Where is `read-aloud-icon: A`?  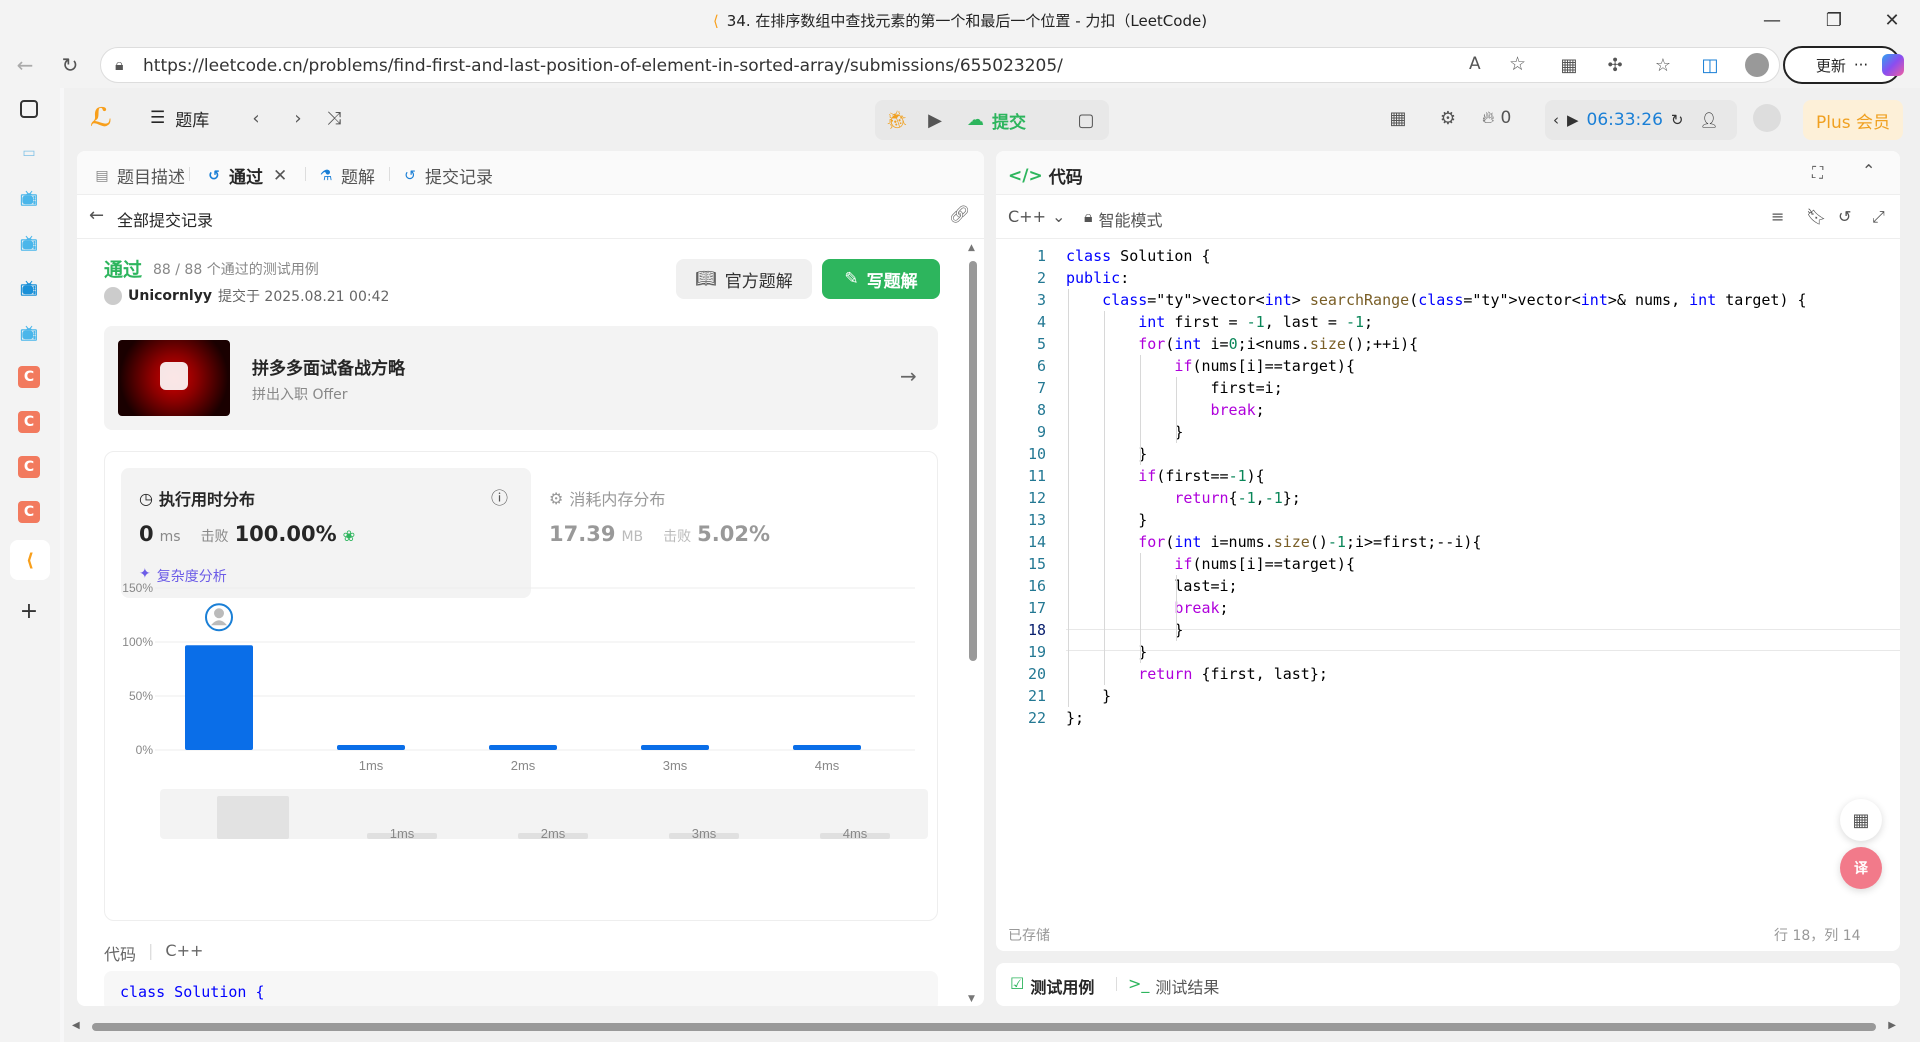 read-aloud-icon: A is located at coordinates (1475, 64).